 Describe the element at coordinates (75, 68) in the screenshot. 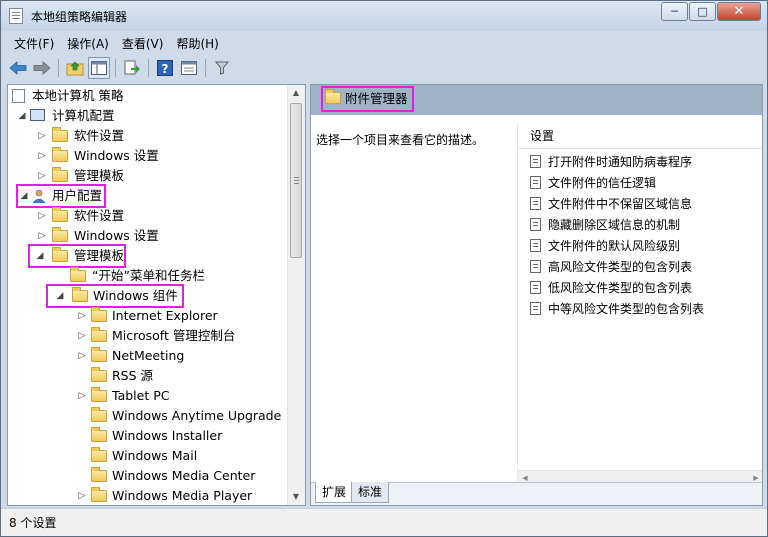

I see `up-folder-icon` at that location.